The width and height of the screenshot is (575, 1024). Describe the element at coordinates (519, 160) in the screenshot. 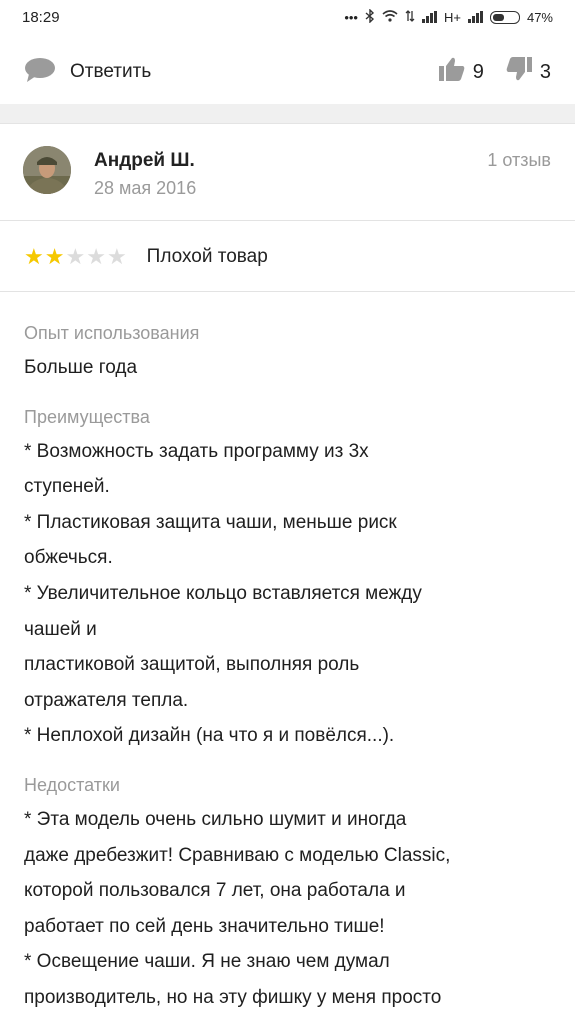

I see `author-review-count: 1 отзыв` at that location.